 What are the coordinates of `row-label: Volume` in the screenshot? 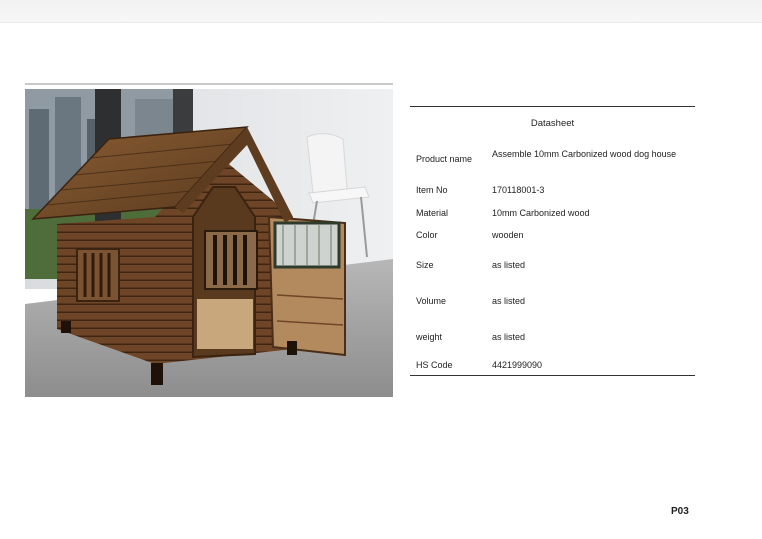 It's located at (431, 301).